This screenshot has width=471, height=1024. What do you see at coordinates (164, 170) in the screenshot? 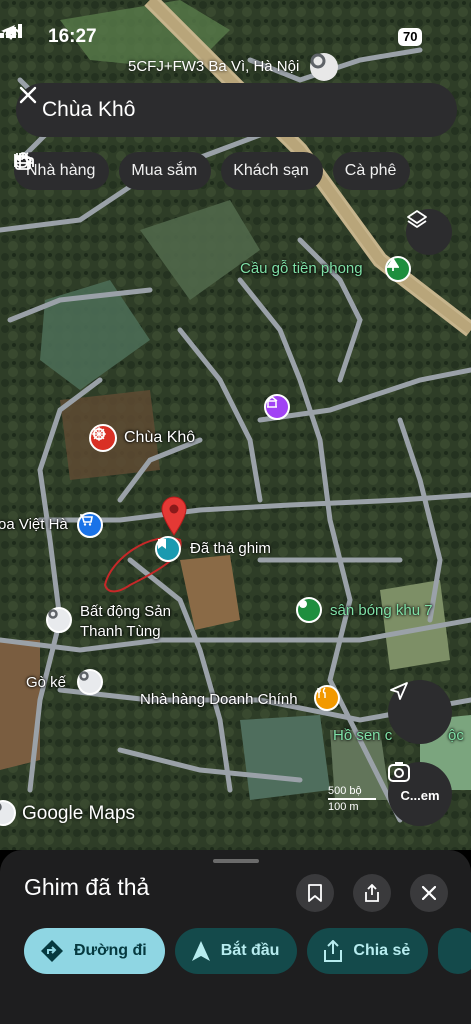
I see `chip-label: Mua sắm` at bounding box center [164, 170].